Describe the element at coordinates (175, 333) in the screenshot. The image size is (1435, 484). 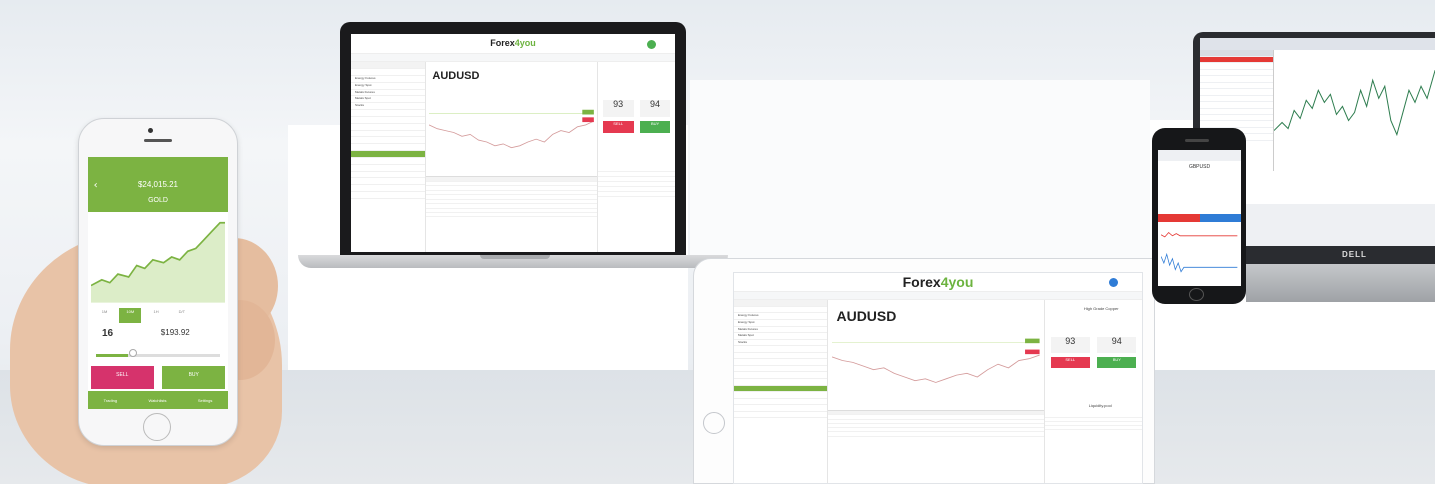
I see `required-value: $193.92` at that location.